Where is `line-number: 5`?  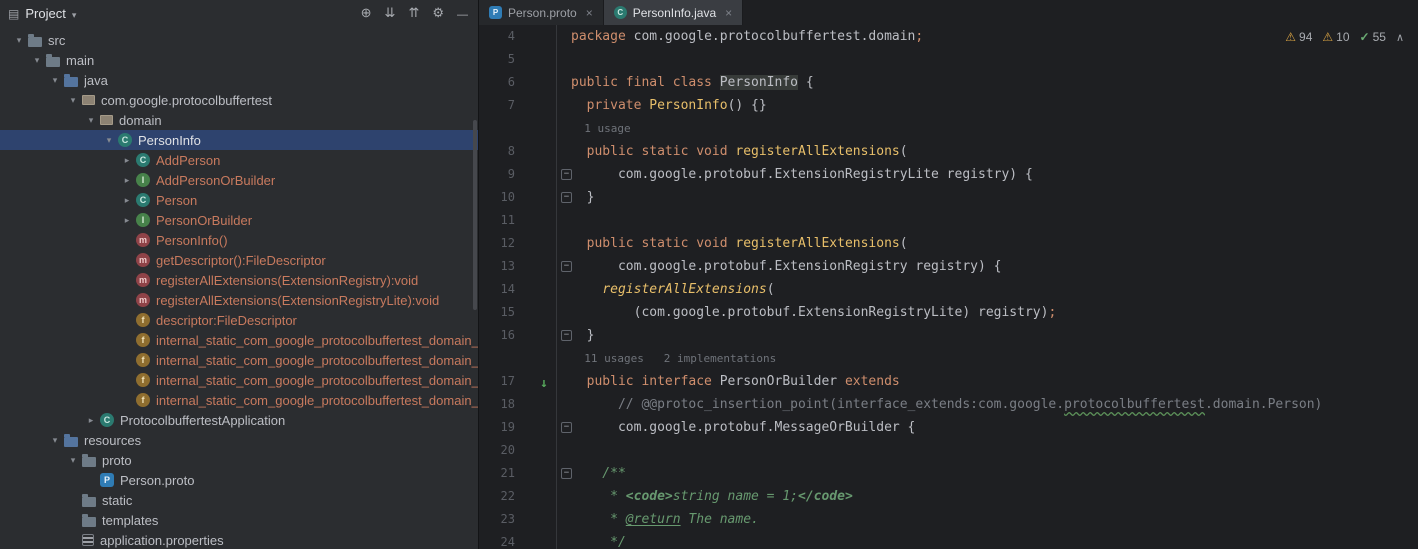
line-number: 5 is located at coordinates (497, 59).